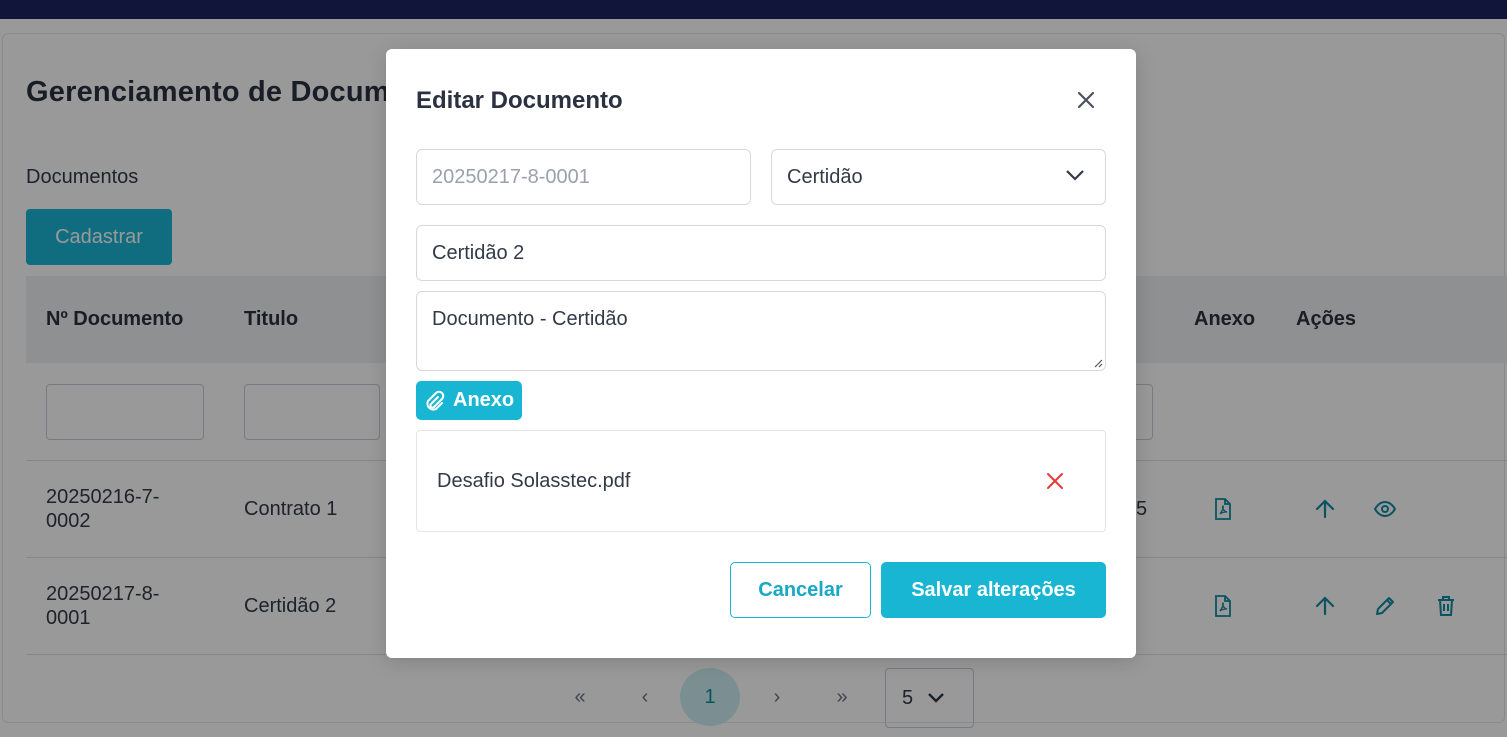 This screenshot has height=737, width=1507. I want to click on save-changes-button: Salvar alterações, so click(993, 590).